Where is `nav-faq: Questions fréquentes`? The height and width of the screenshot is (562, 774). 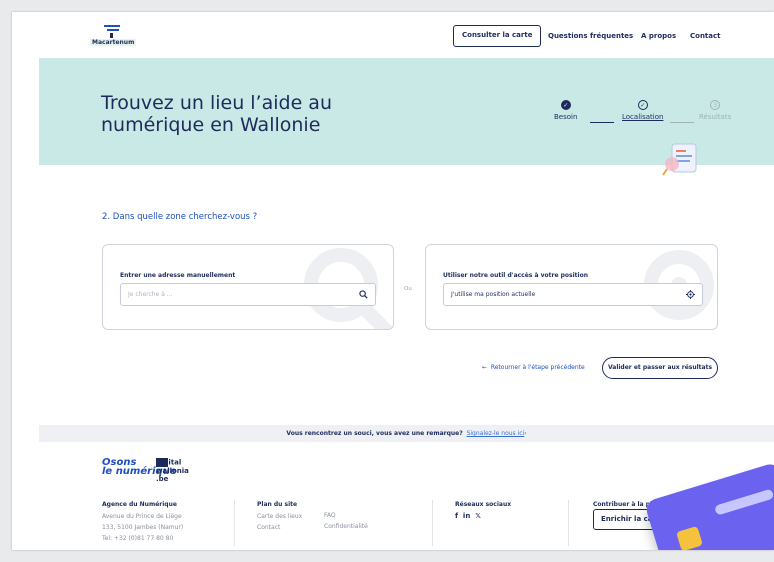
nav-faq: Questions fréquentes is located at coordinates (590, 36).